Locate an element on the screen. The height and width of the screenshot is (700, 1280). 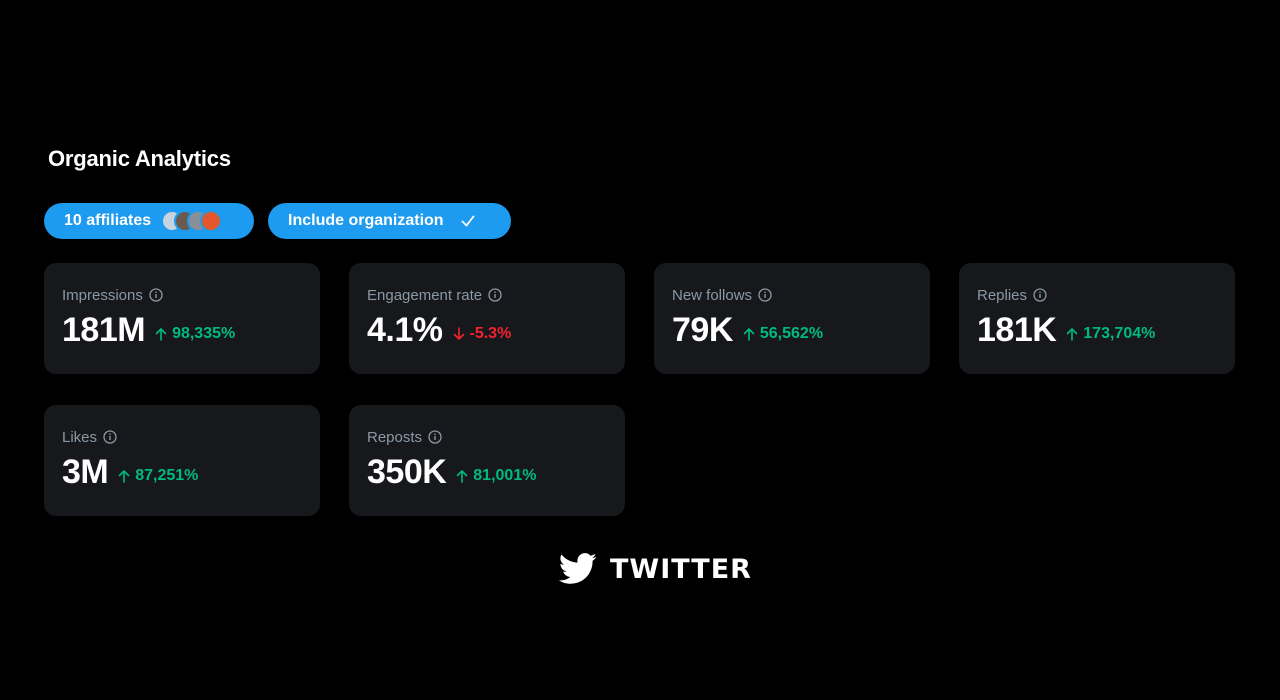
metric-change-value: 87,251% is located at coordinates (167, 475).